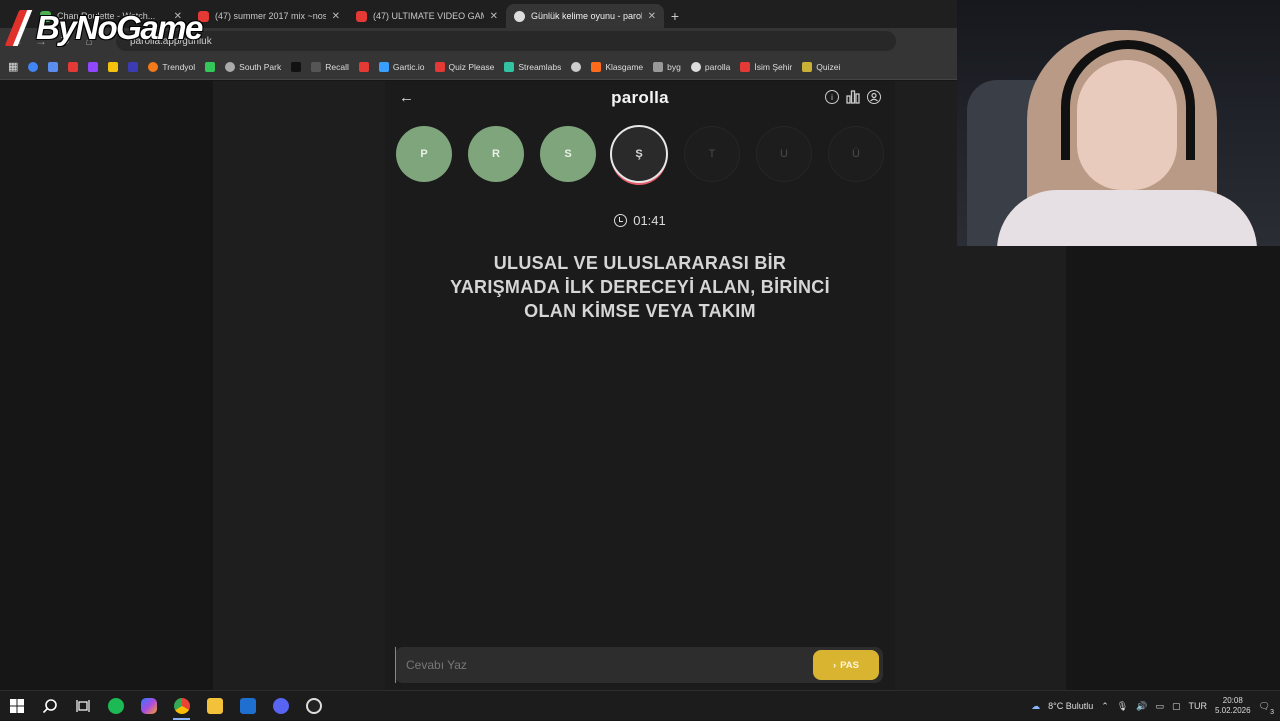 The height and width of the screenshot is (721, 1280). Describe the element at coordinates (846, 665) in the screenshot. I see `pass-button: › PAS` at that location.